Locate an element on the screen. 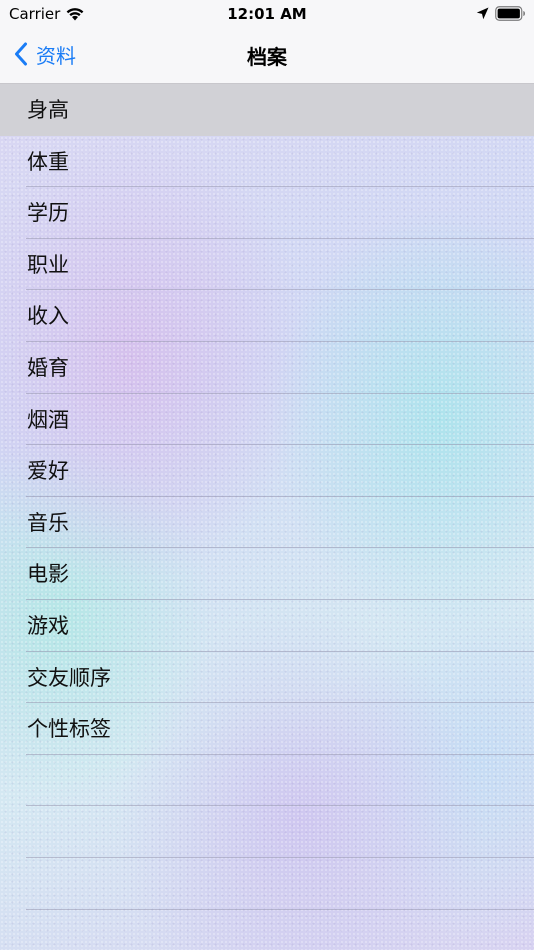 This screenshot has height=950, width=534. list-item-label: 体重 is located at coordinates (48, 161).